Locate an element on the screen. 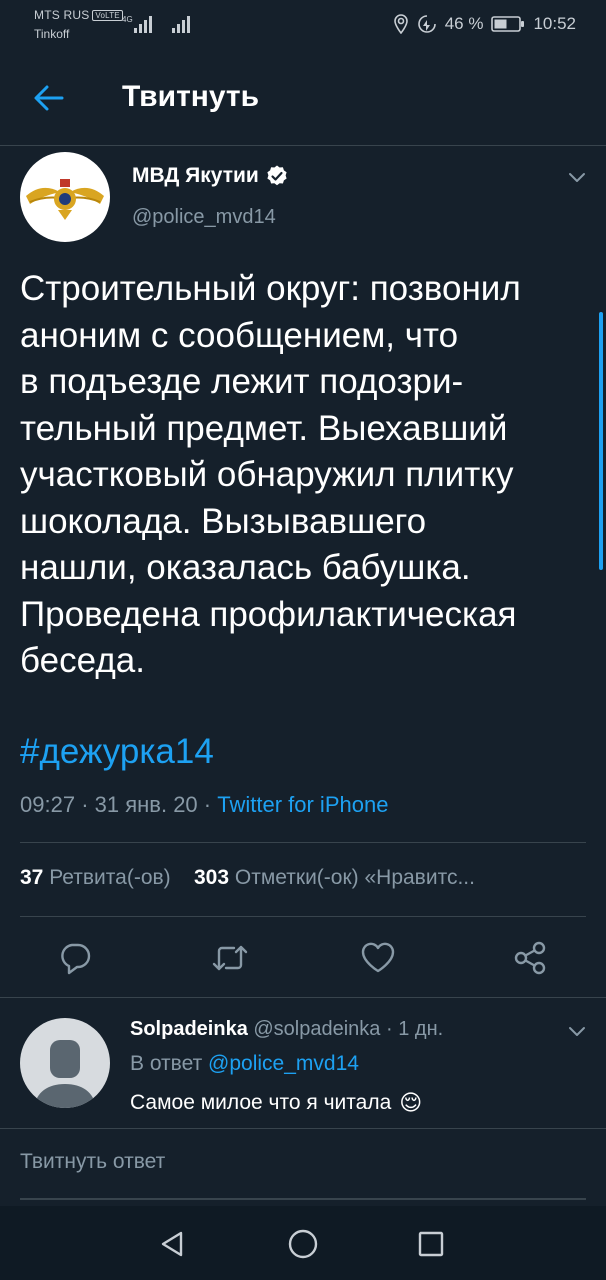  retweets-stat: 37 Ретвита(-ов) is located at coordinates (95, 877).